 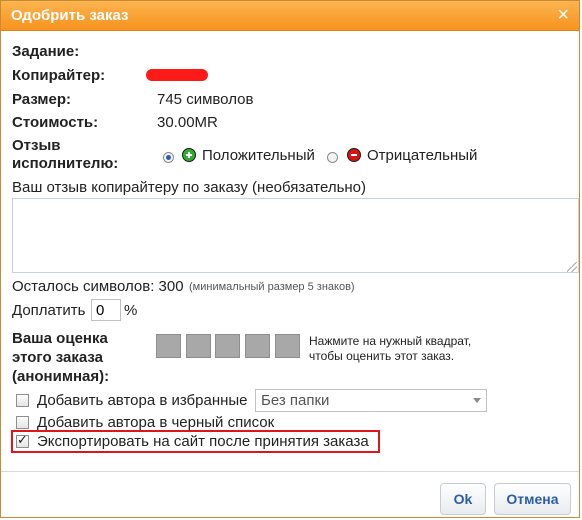 What do you see at coordinates (572, 267) in the screenshot?
I see `resize-grip-icon` at bounding box center [572, 267].